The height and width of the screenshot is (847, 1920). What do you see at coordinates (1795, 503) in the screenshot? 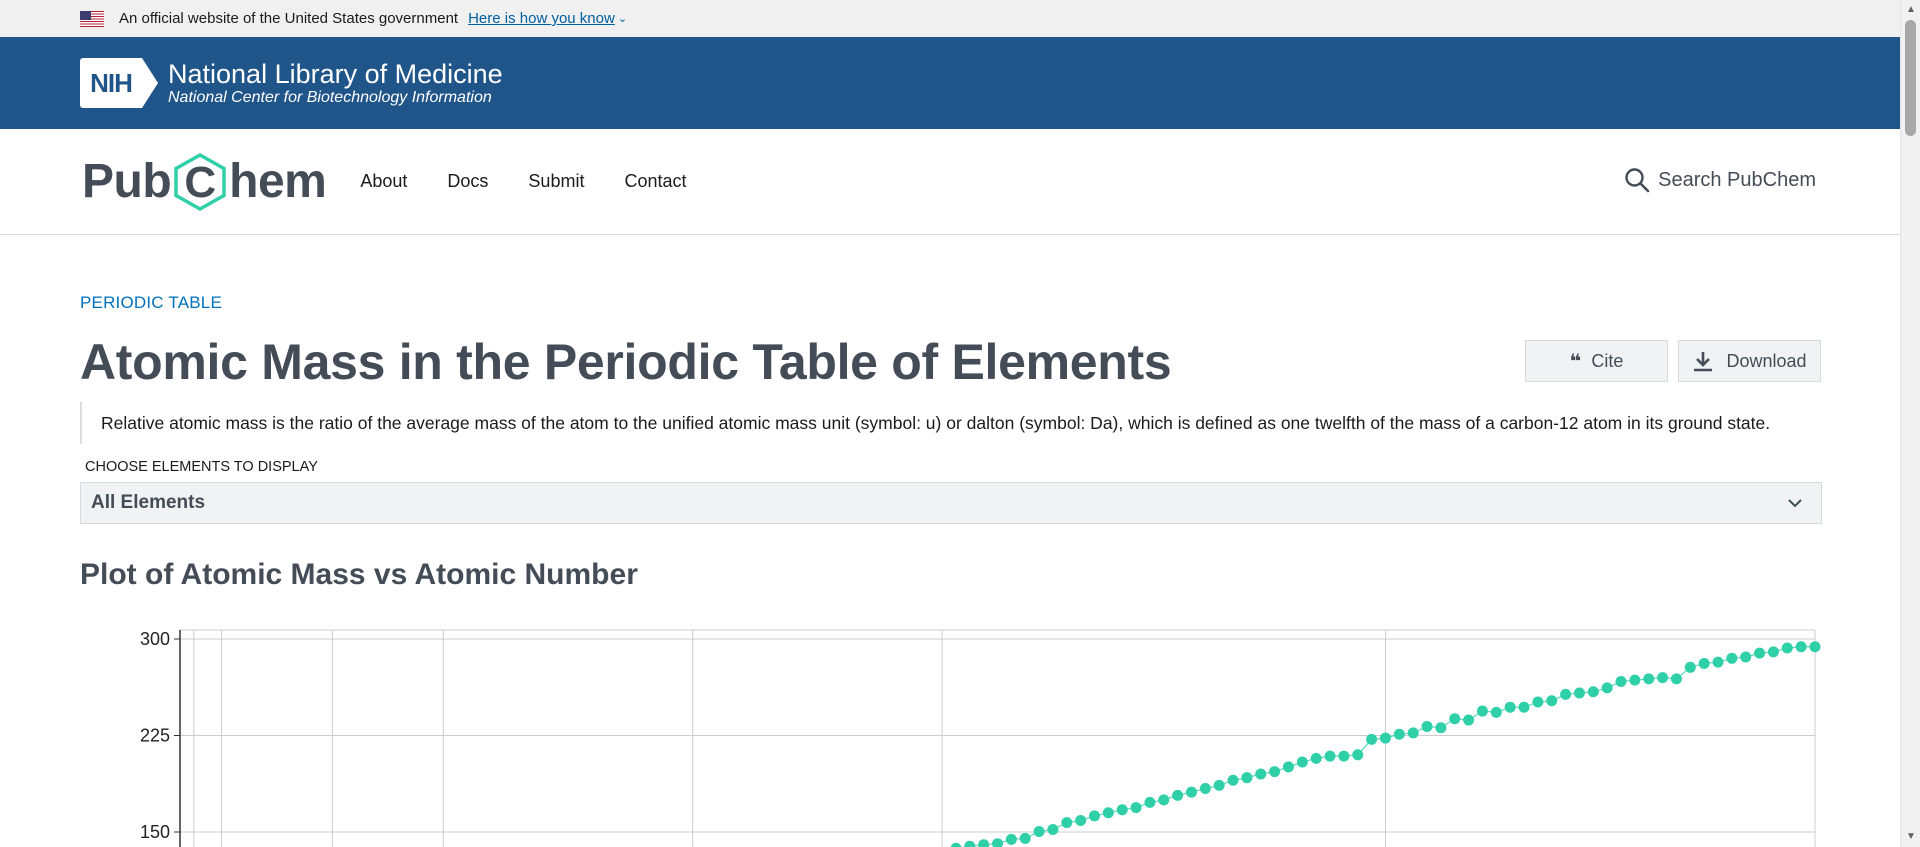
I see `chevron-down-icon` at bounding box center [1795, 503].